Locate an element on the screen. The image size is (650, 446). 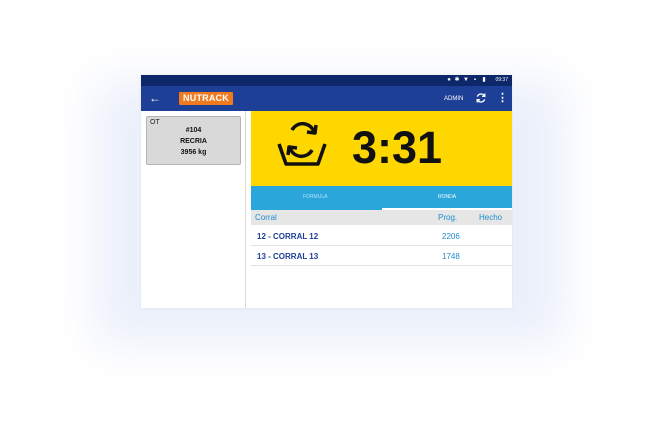
order-label: OT is located at coordinates (155, 122).